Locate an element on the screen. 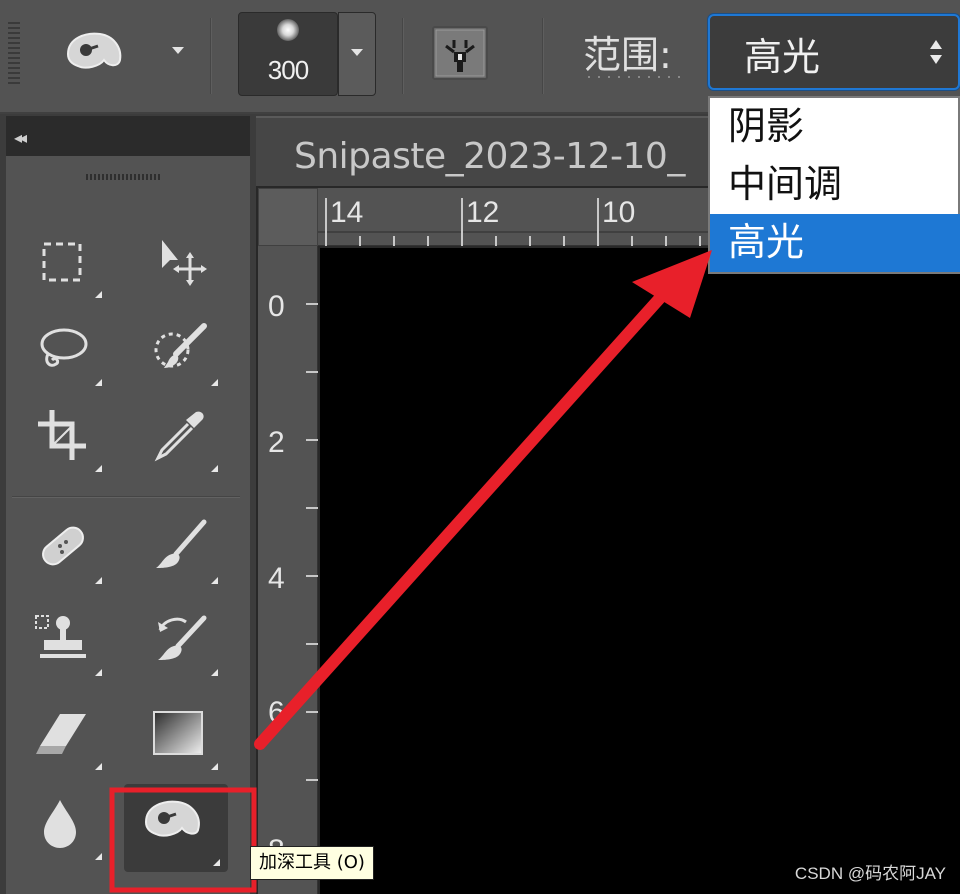 The width and height of the screenshot is (960, 894). eyedropper-icon is located at coordinates (179, 436).